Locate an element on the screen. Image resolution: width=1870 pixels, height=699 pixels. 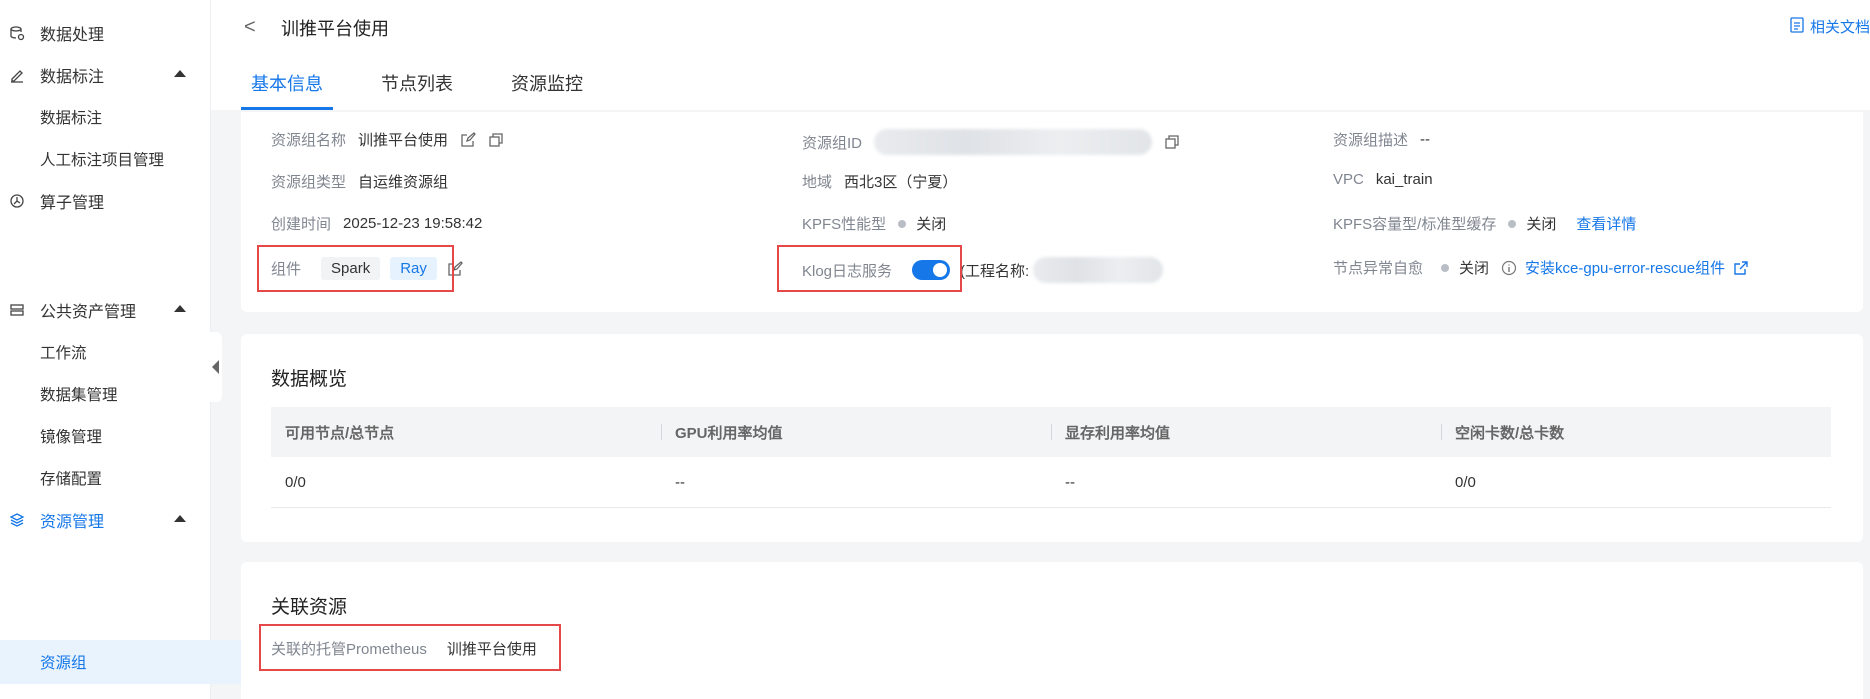
table-row: 0/0 -- -- 0/0 is located at coordinates (1051, 482).